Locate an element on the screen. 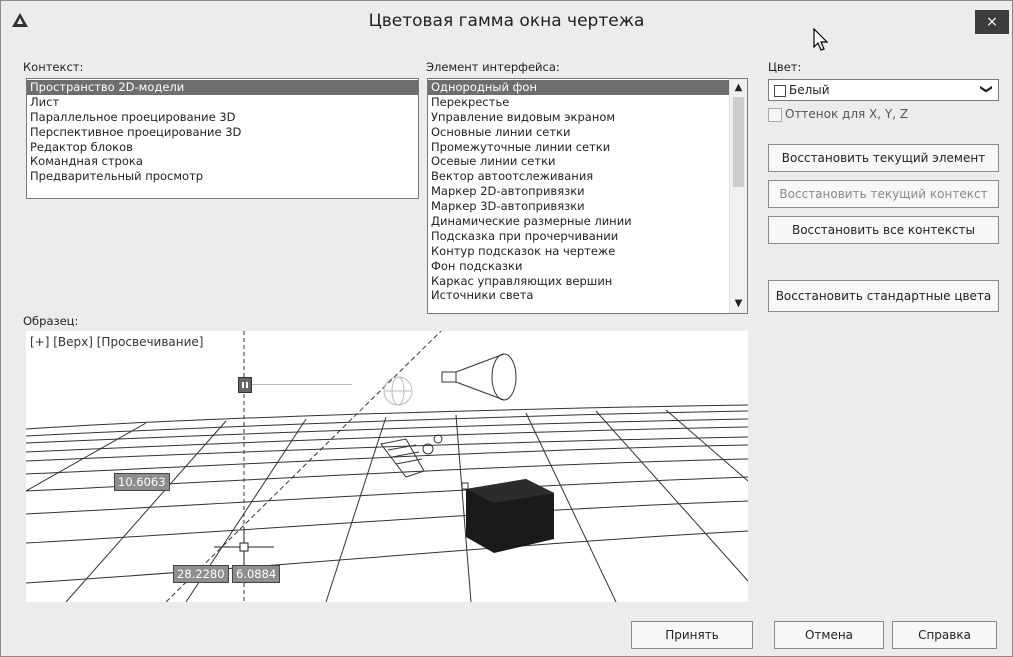 The height and width of the screenshot is (657, 1013). list-item: Каркас управляющих вершин is located at coordinates (578, 281).